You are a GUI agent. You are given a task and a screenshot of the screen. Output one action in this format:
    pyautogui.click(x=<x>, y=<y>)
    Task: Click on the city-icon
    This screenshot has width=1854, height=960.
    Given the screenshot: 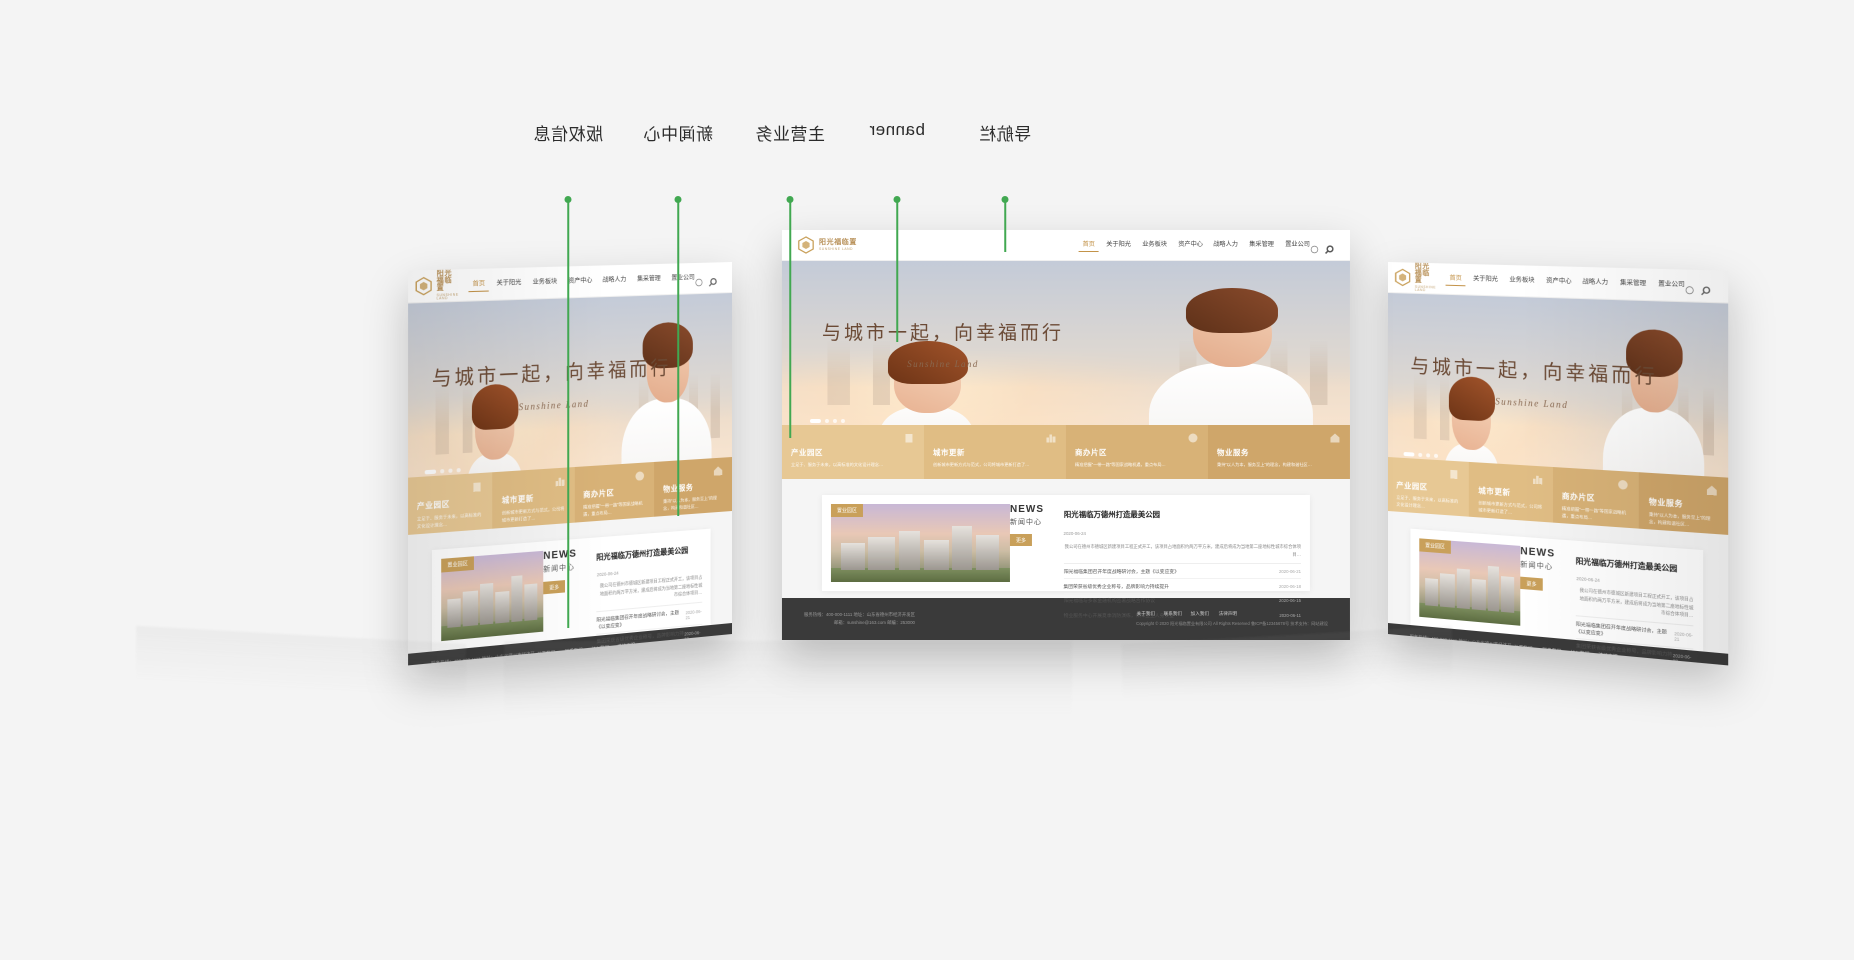 What is the action you would take?
    pyautogui.click(x=995, y=438)
    